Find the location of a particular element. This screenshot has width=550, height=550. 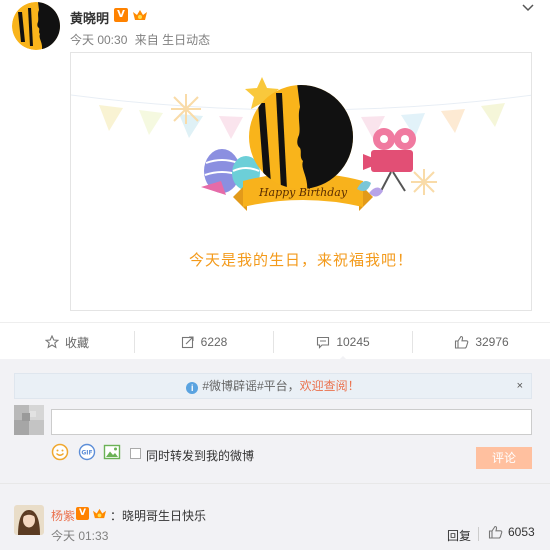

post-source-prefix: 来自 is located at coordinates (146, 40).